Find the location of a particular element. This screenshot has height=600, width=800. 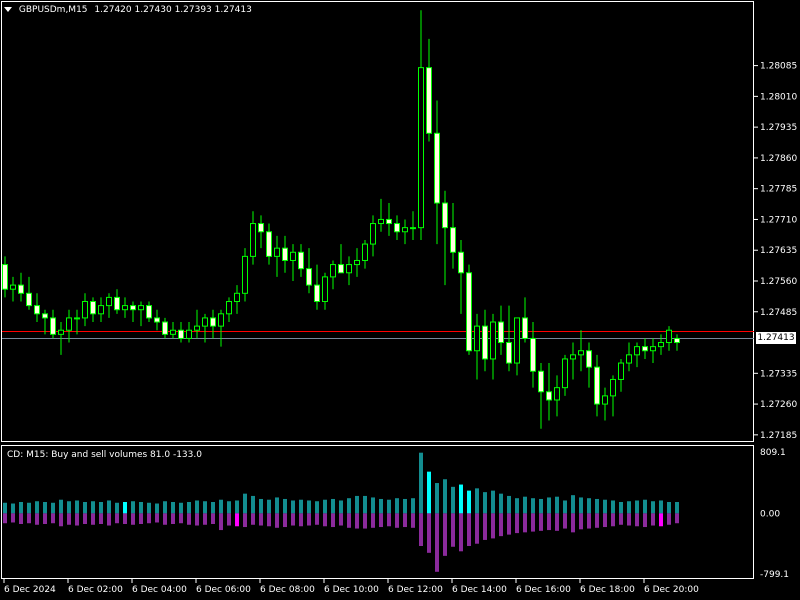

last-price-tag: 1.27413 is located at coordinates (776, 338).